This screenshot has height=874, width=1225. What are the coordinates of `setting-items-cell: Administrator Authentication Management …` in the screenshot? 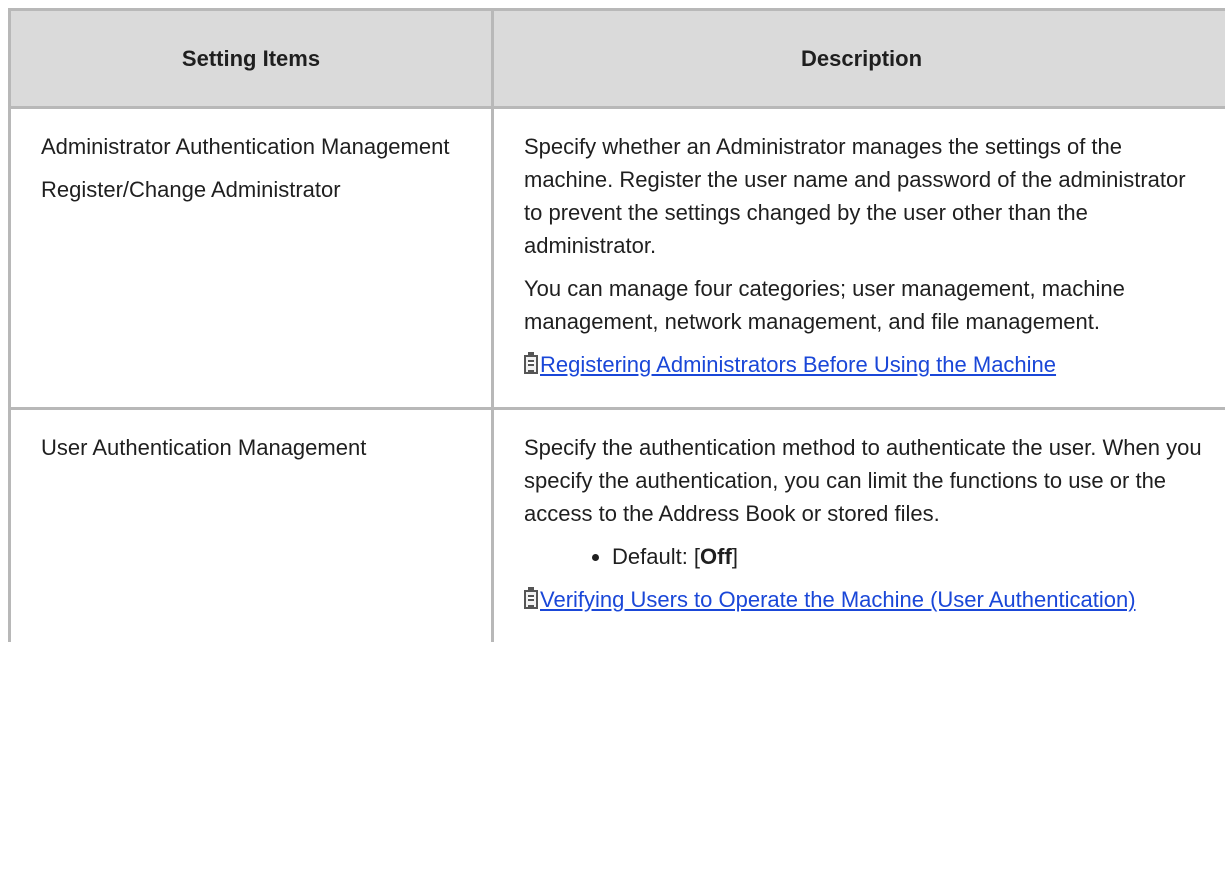 It's located at (251, 258).